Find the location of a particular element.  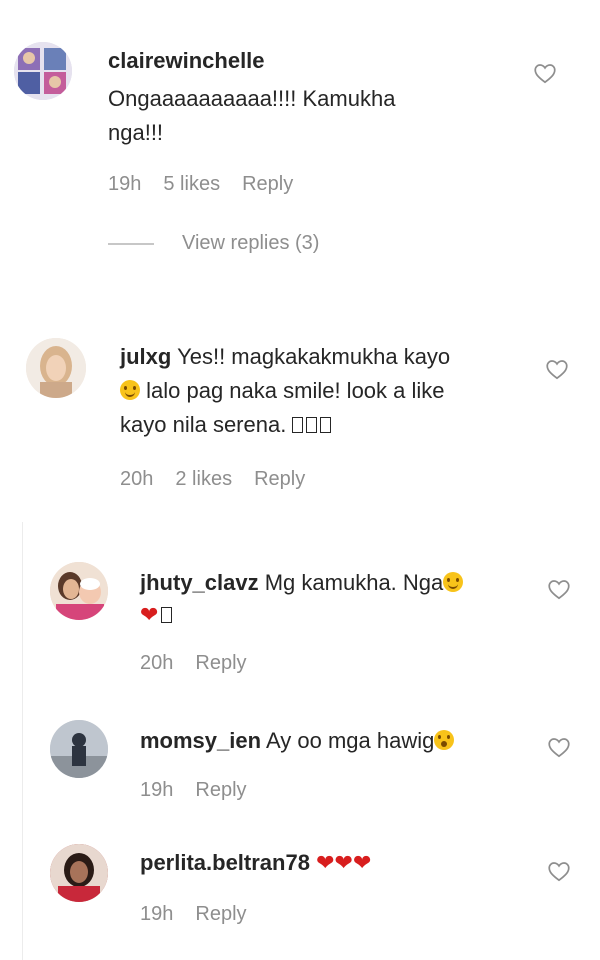

thread-line is located at coordinates (22, 741).